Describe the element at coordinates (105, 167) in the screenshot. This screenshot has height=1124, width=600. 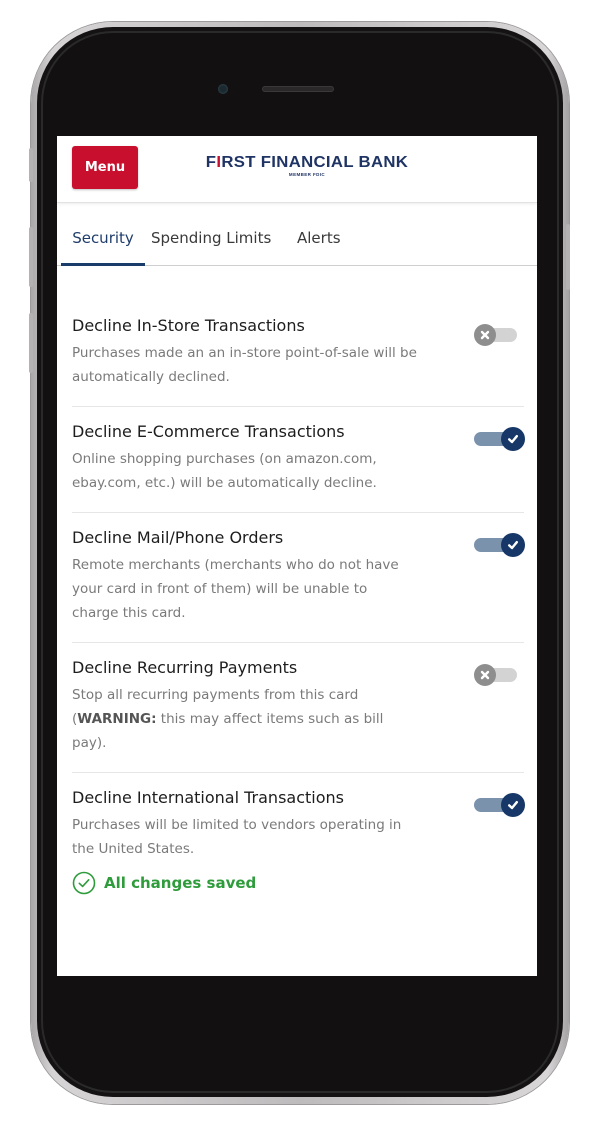
I see `menu-button: Menu` at that location.